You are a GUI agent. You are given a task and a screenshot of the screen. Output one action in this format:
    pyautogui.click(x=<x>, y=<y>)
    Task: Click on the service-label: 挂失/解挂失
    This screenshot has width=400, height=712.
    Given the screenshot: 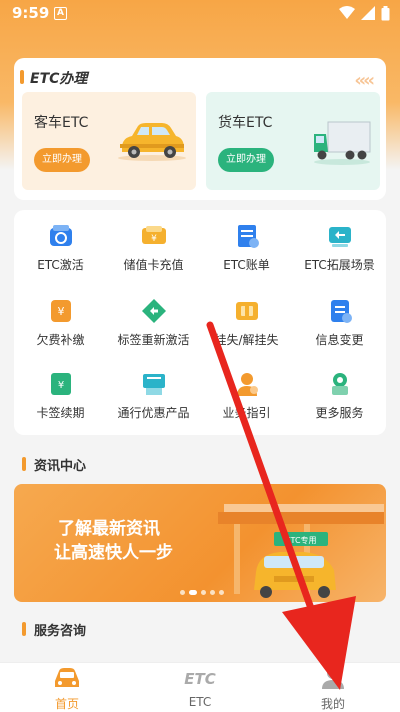 What is the action you would take?
    pyautogui.click(x=246, y=340)
    